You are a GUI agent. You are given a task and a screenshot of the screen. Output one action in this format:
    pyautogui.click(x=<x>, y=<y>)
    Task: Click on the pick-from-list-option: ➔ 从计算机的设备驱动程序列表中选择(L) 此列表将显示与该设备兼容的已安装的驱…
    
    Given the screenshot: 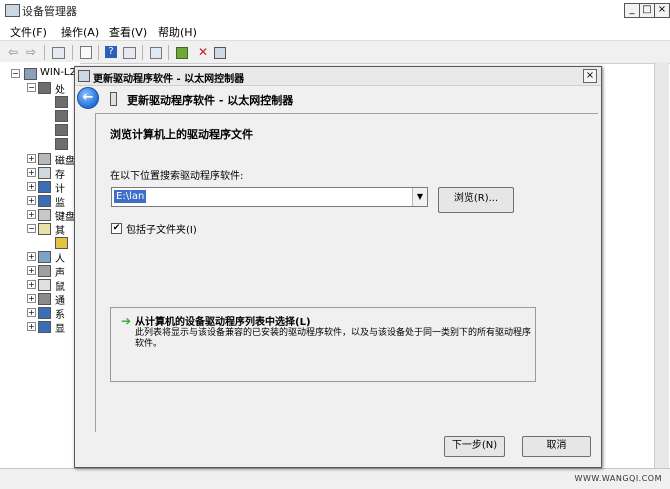 What is the action you would take?
    pyautogui.click(x=323, y=344)
    